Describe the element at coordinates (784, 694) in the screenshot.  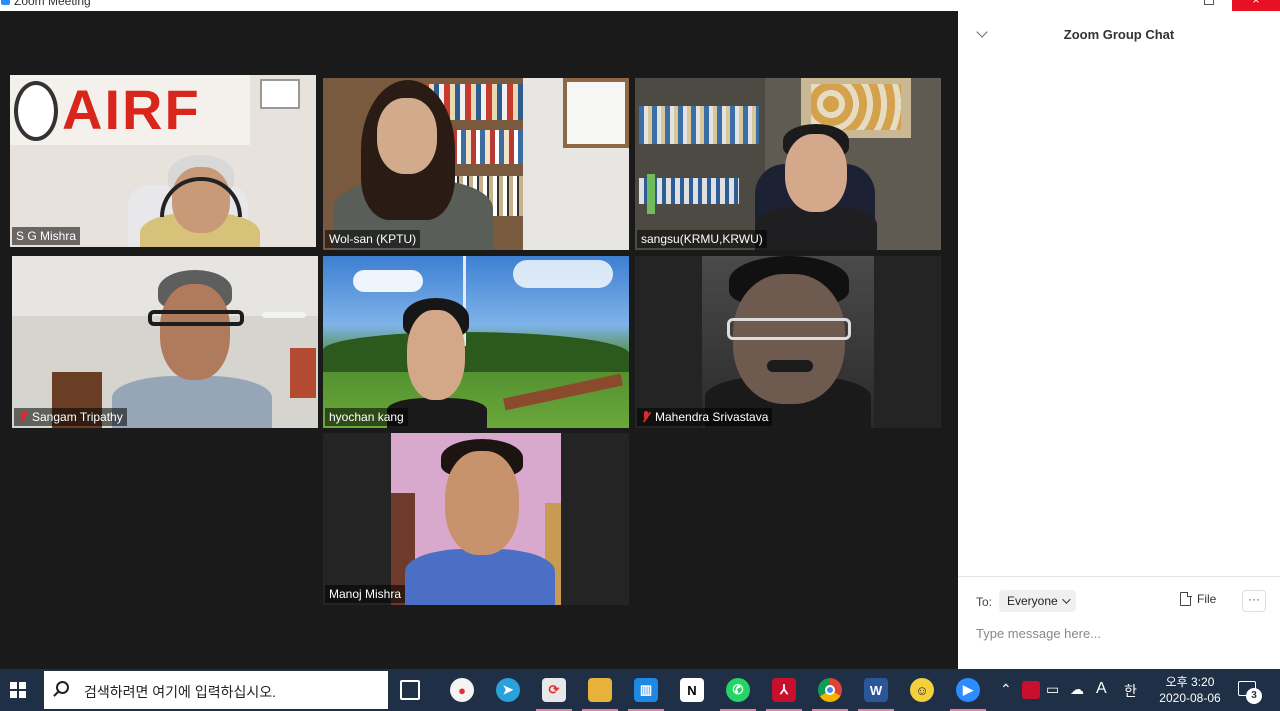
I see `pdf-reader-icon: ⅄` at that location.